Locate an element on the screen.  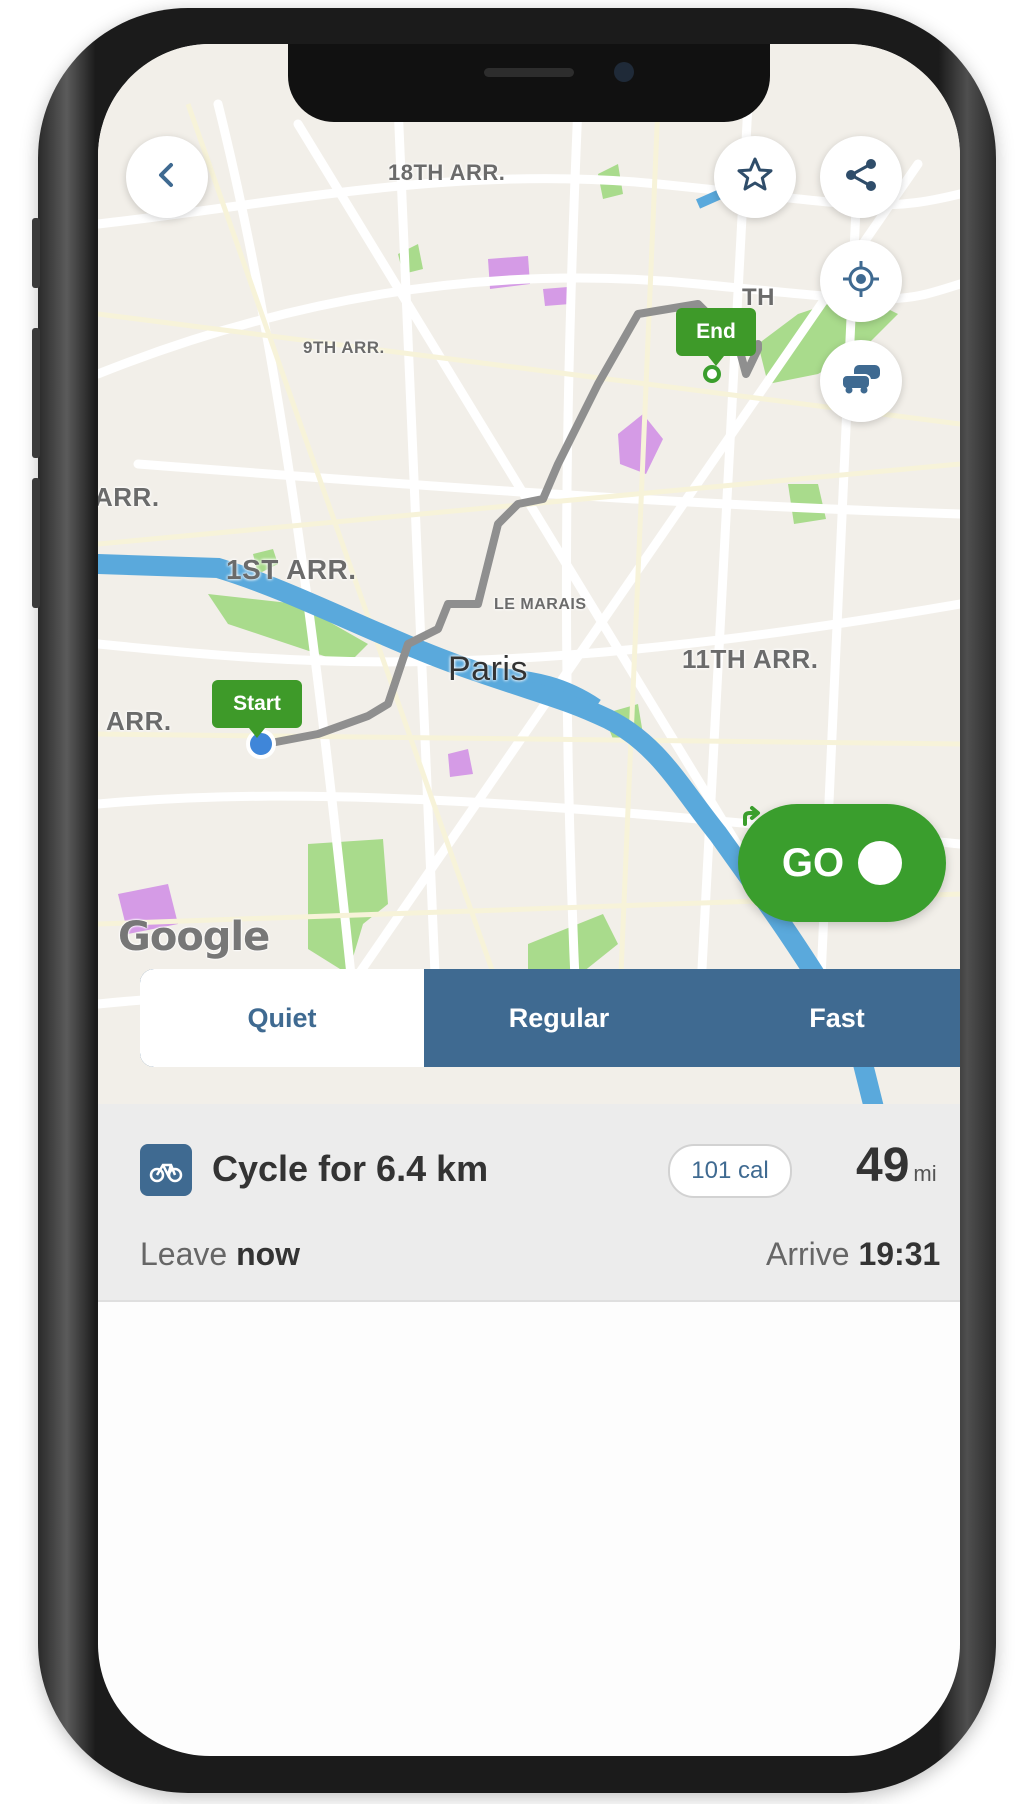
map-label-9th-arr: 9TH ARR. is located at coordinates (344, 347).